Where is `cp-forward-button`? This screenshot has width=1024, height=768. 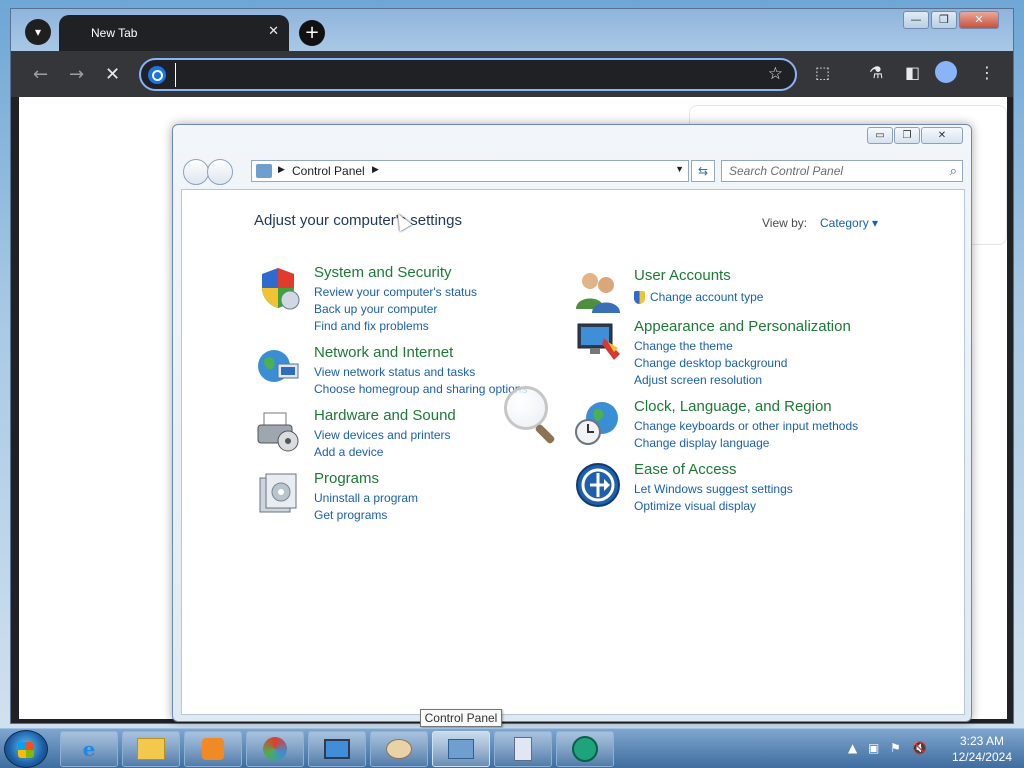
cp-forward-button is located at coordinates (220, 172).